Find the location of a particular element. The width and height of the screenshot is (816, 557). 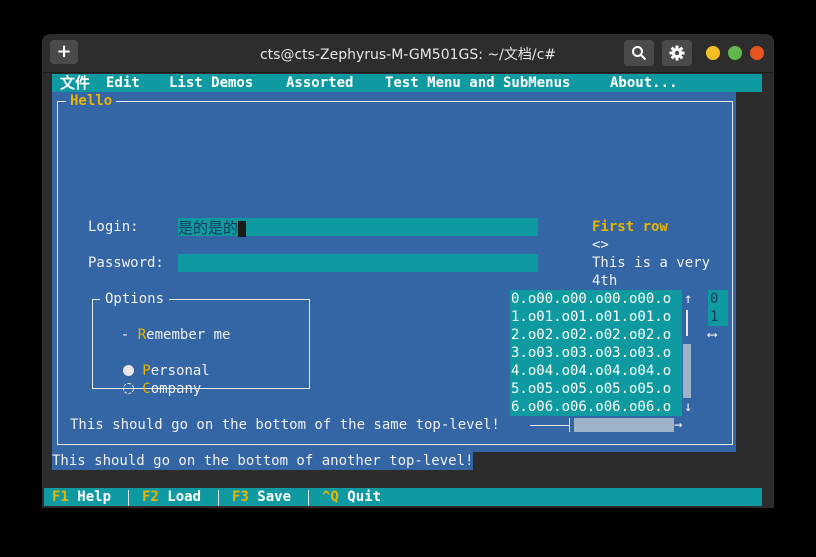

f2-key: F2 is located at coordinates (150, 497).